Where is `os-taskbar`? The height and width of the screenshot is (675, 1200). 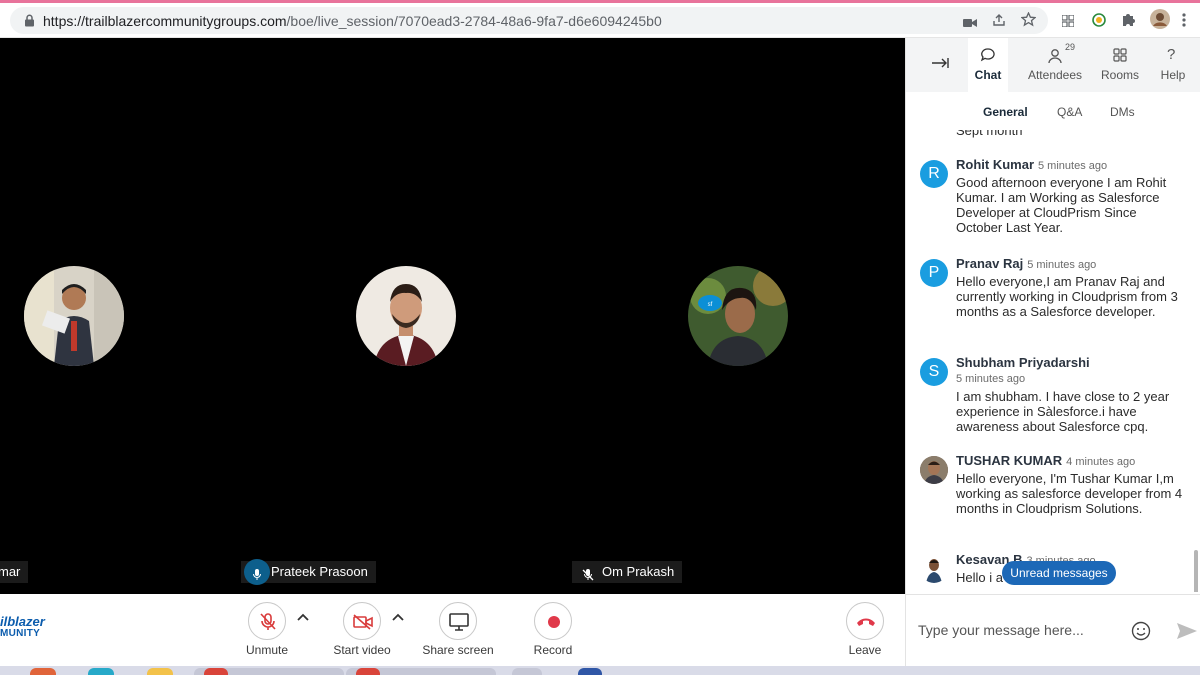 os-taskbar is located at coordinates (600, 670).